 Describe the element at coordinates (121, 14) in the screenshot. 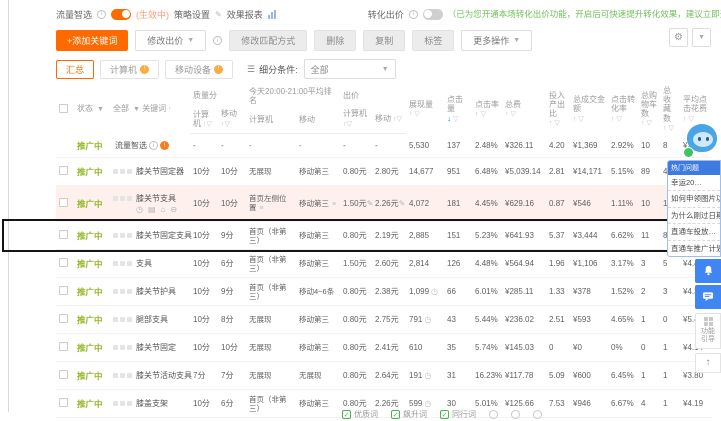

I see `flow-smart-select-toggle` at that location.